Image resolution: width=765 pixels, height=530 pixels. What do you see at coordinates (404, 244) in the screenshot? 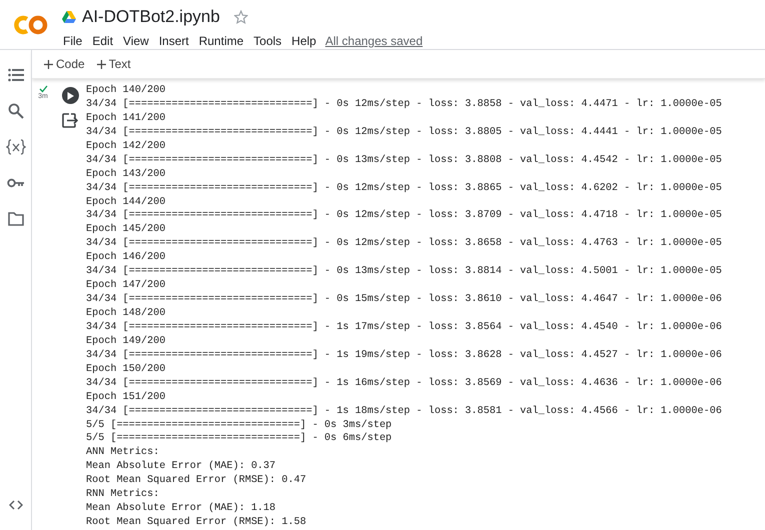
I see `output-line: 34/34 [==============================] - 0s 12ms/step - loss: 3.8658 - val_loss: 4.4763 - lr: 1.0000e-05` at bounding box center [404, 244].